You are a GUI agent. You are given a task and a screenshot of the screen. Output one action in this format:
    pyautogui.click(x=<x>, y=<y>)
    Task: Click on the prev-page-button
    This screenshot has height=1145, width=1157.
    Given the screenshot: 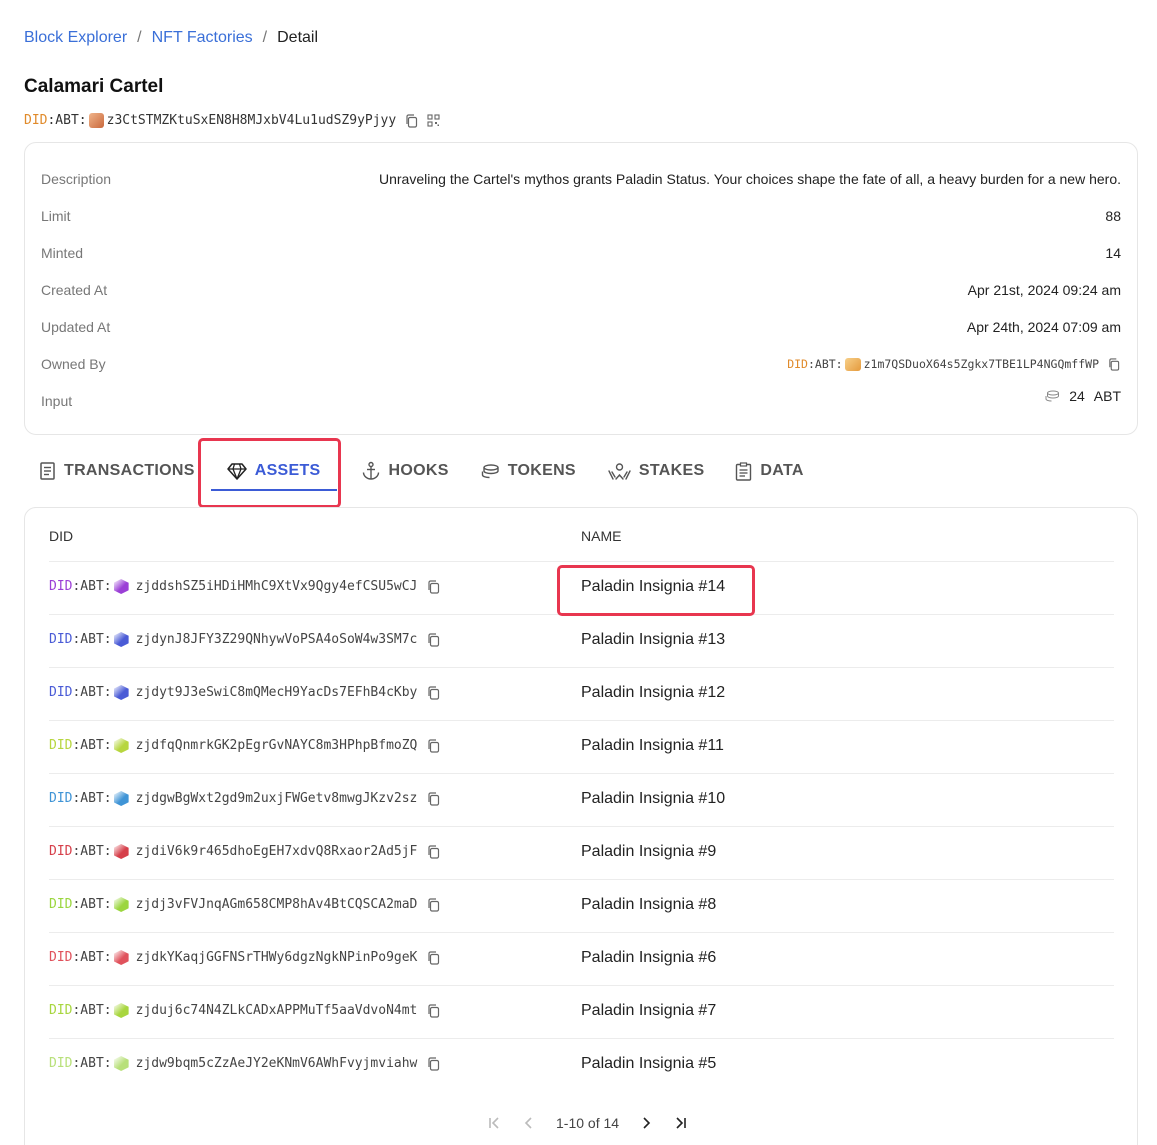 What is the action you would take?
    pyautogui.click(x=529, y=1123)
    